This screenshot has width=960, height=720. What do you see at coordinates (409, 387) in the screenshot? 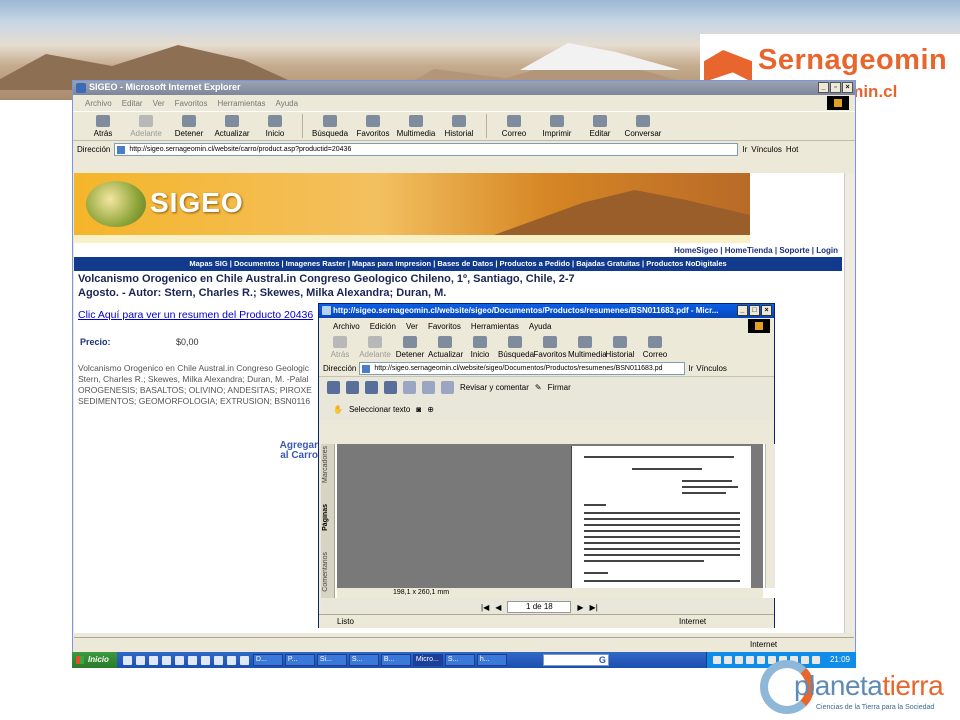
I see `organizer-icon` at bounding box center [409, 387].